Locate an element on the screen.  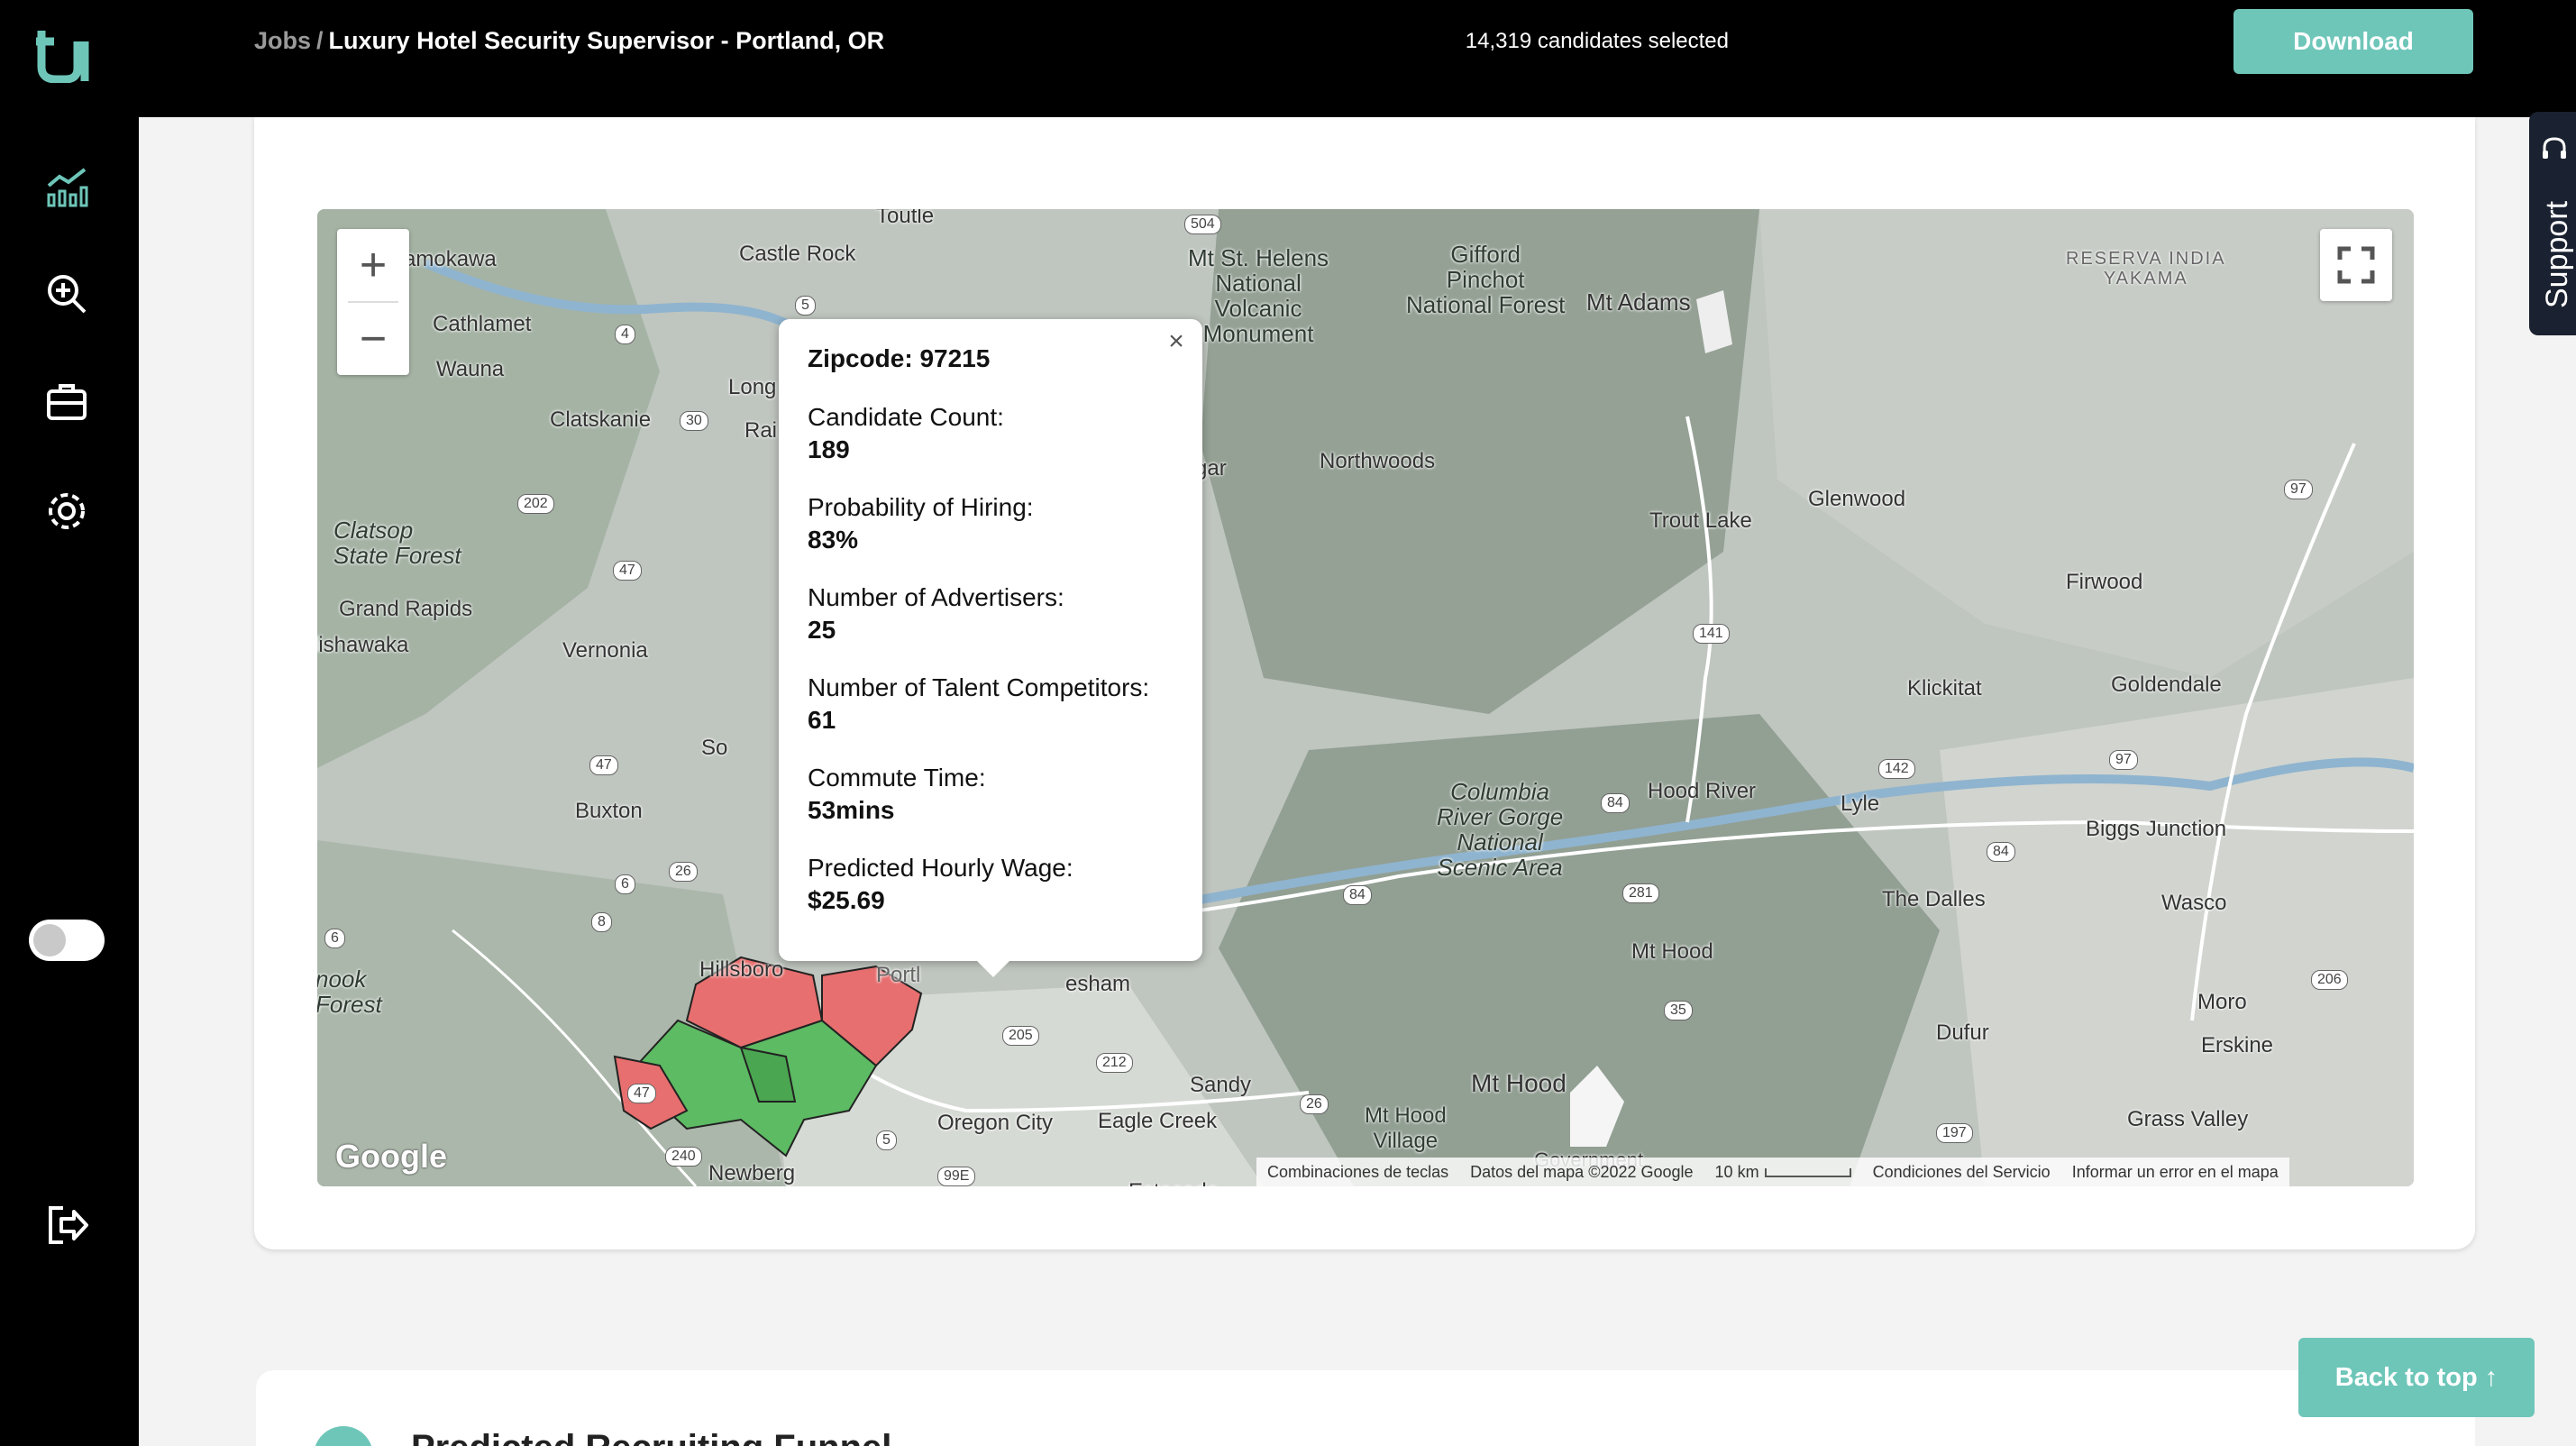
place-glenwood: Glenwood is located at coordinates (1857, 499).